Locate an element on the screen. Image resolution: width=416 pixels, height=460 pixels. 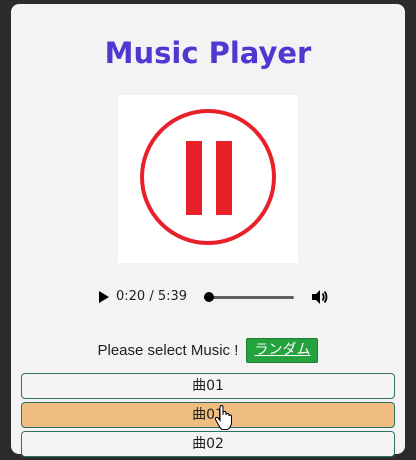
select-row: Please select Music ! ランダム is located at coordinates (208, 350).